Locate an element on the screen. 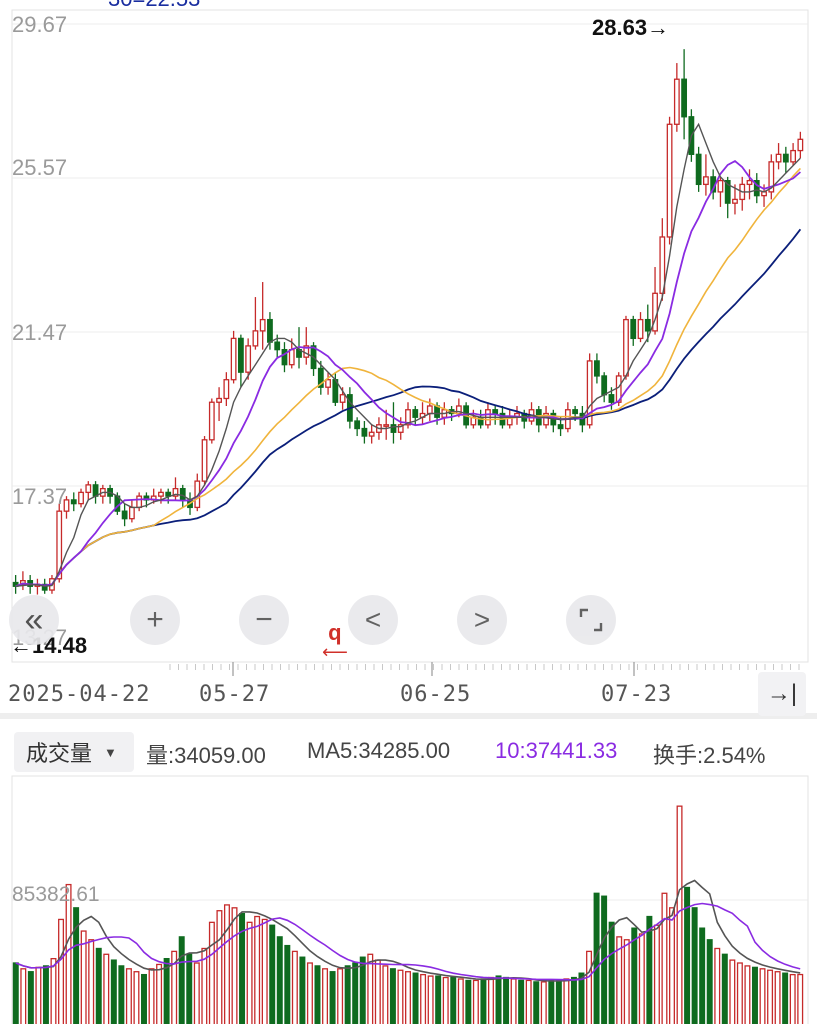 The height and width of the screenshot is (1024, 817). indicator-selector: 成交量 ▼ is located at coordinates (74, 752).